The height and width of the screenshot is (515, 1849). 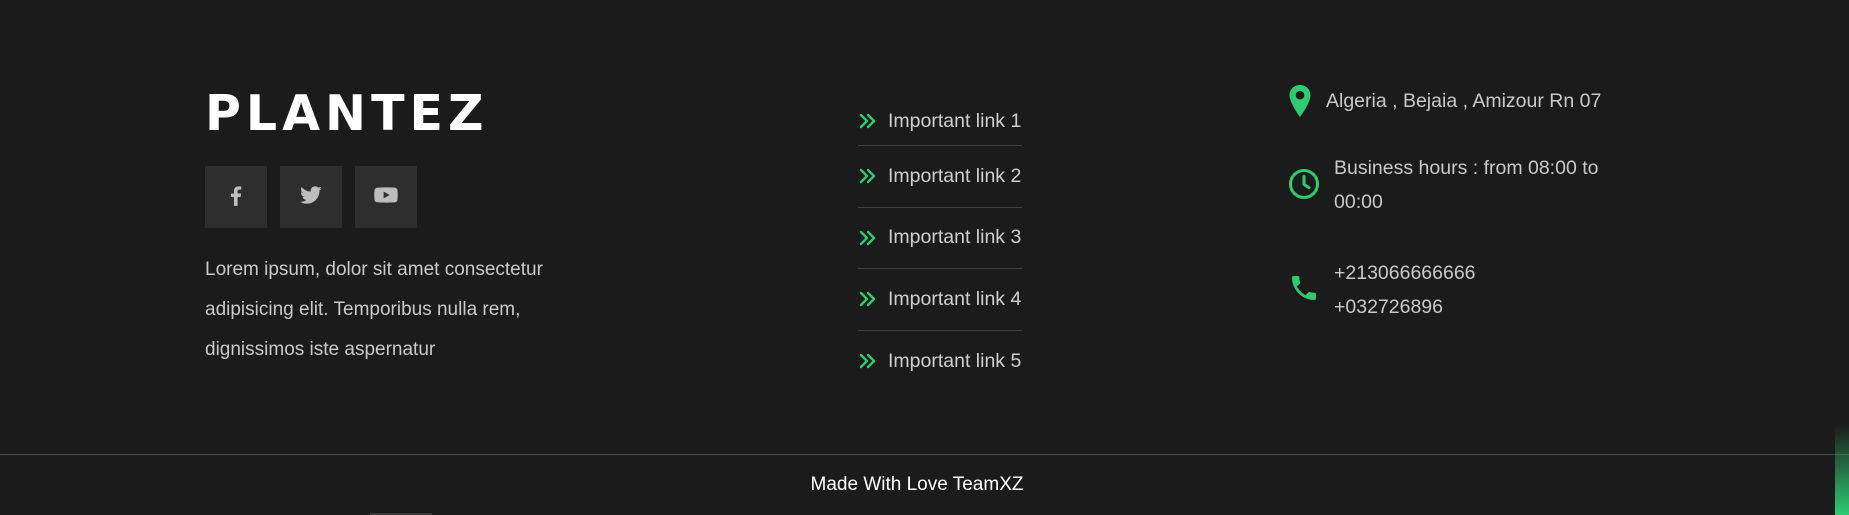 I want to click on scroll-to-top-indicator, so click(x=1842, y=470).